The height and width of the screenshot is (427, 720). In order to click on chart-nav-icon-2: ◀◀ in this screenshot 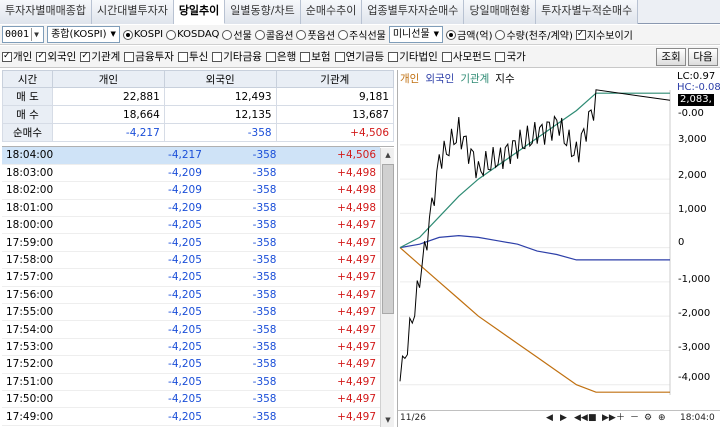, I will do `click(581, 418)`.